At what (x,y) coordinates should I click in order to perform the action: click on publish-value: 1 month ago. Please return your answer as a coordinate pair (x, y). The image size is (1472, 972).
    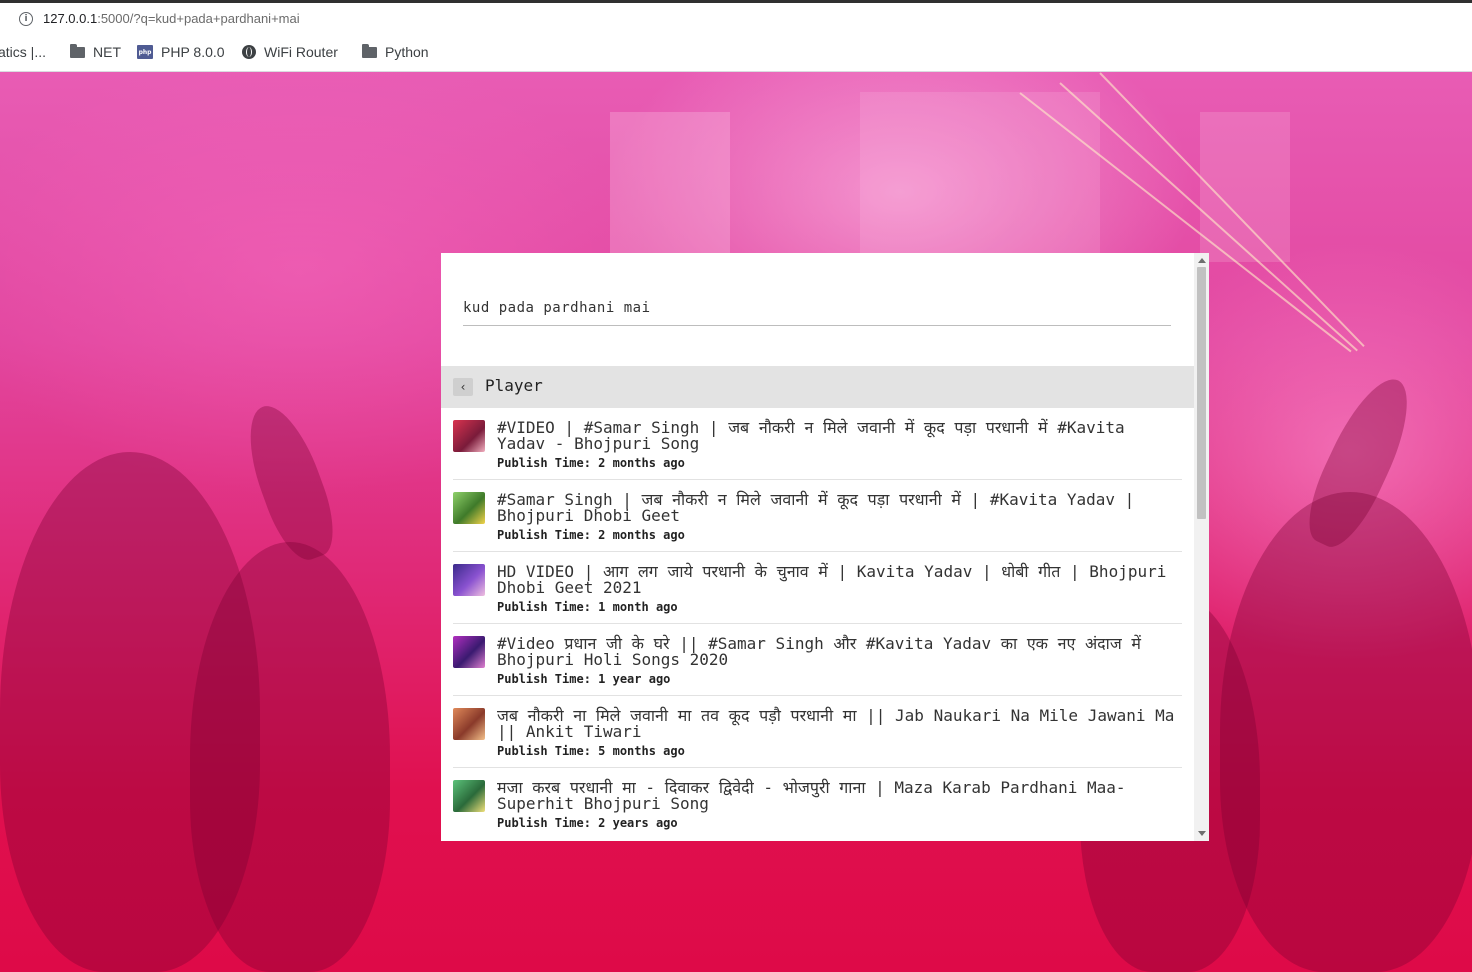
    Looking at the image, I should click on (638, 607).